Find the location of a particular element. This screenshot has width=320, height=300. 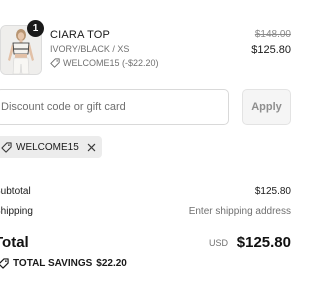

product-title: CIARA TOP is located at coordinates (80, 35).